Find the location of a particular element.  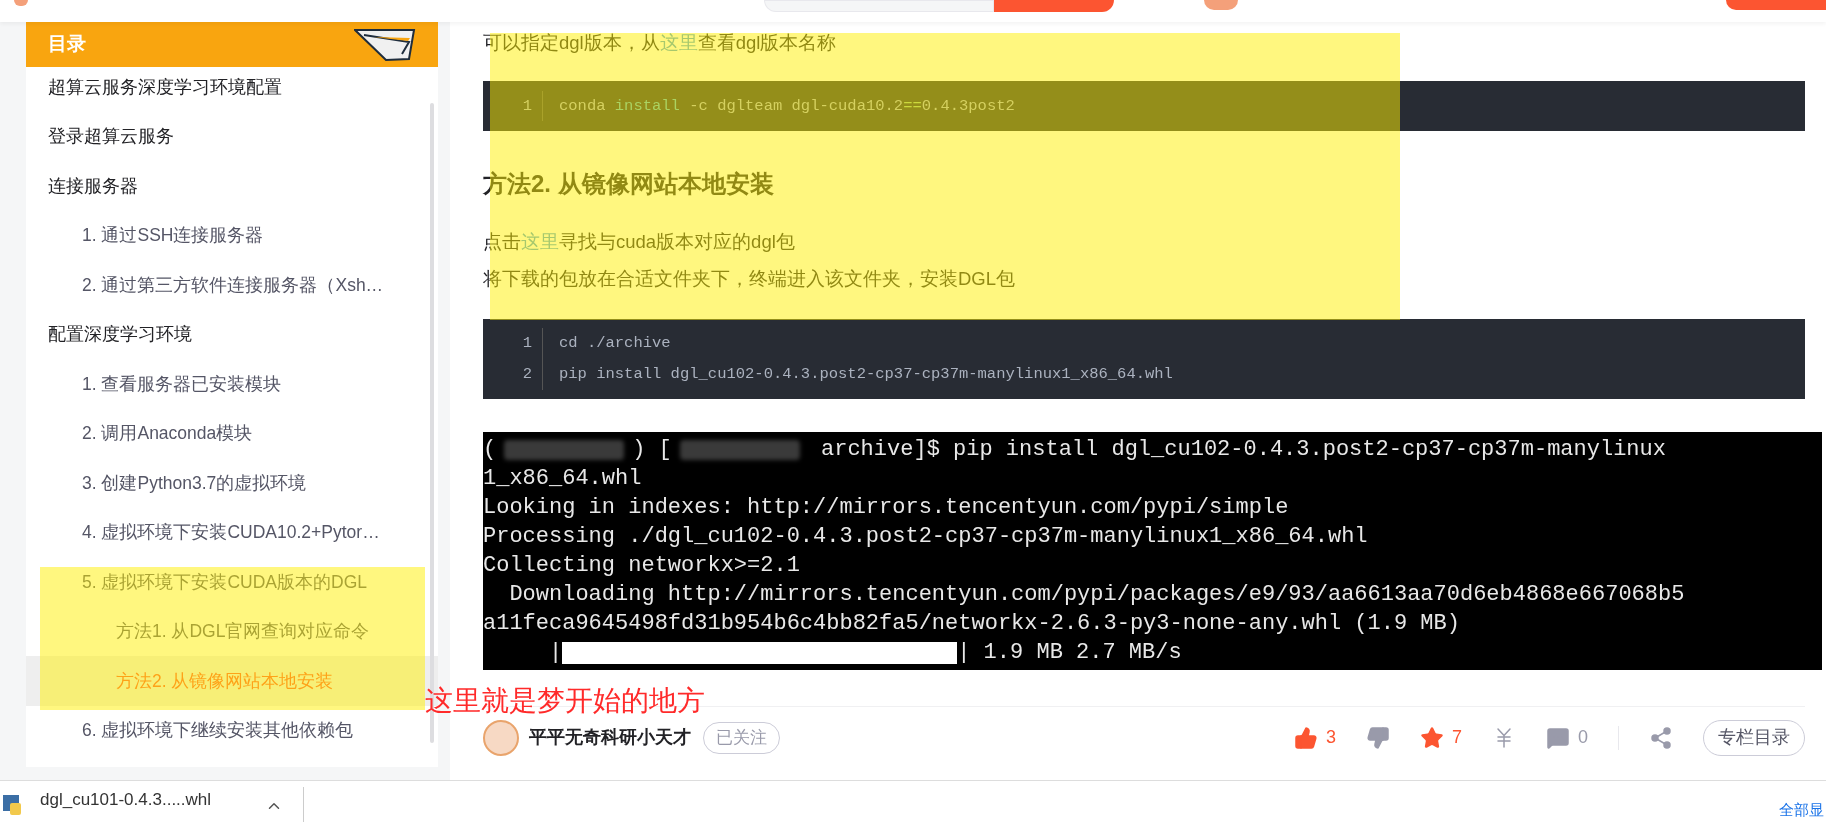

terminal-text: Processing ./dgl_cu102-0.4.3.post2-cp37-cp37m-manylinux1_x86_64.whl is located at coordinates (925, 537).